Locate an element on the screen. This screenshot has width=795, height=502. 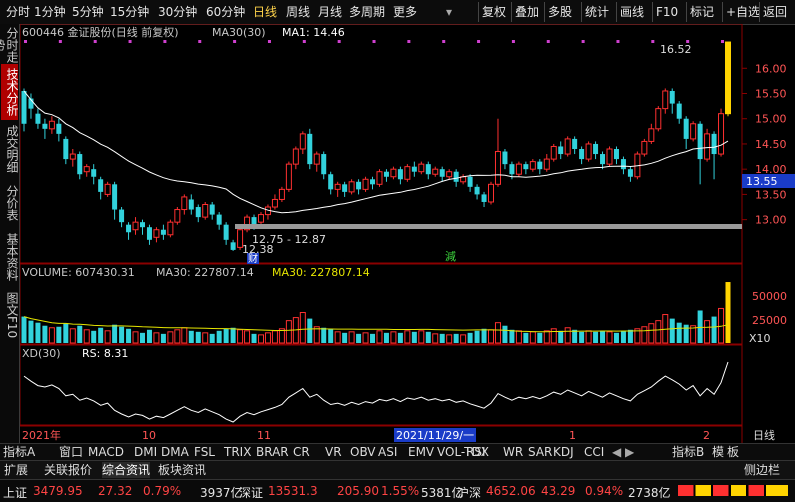
indicator-brar: BRAR is located at coordinates (272, 452).